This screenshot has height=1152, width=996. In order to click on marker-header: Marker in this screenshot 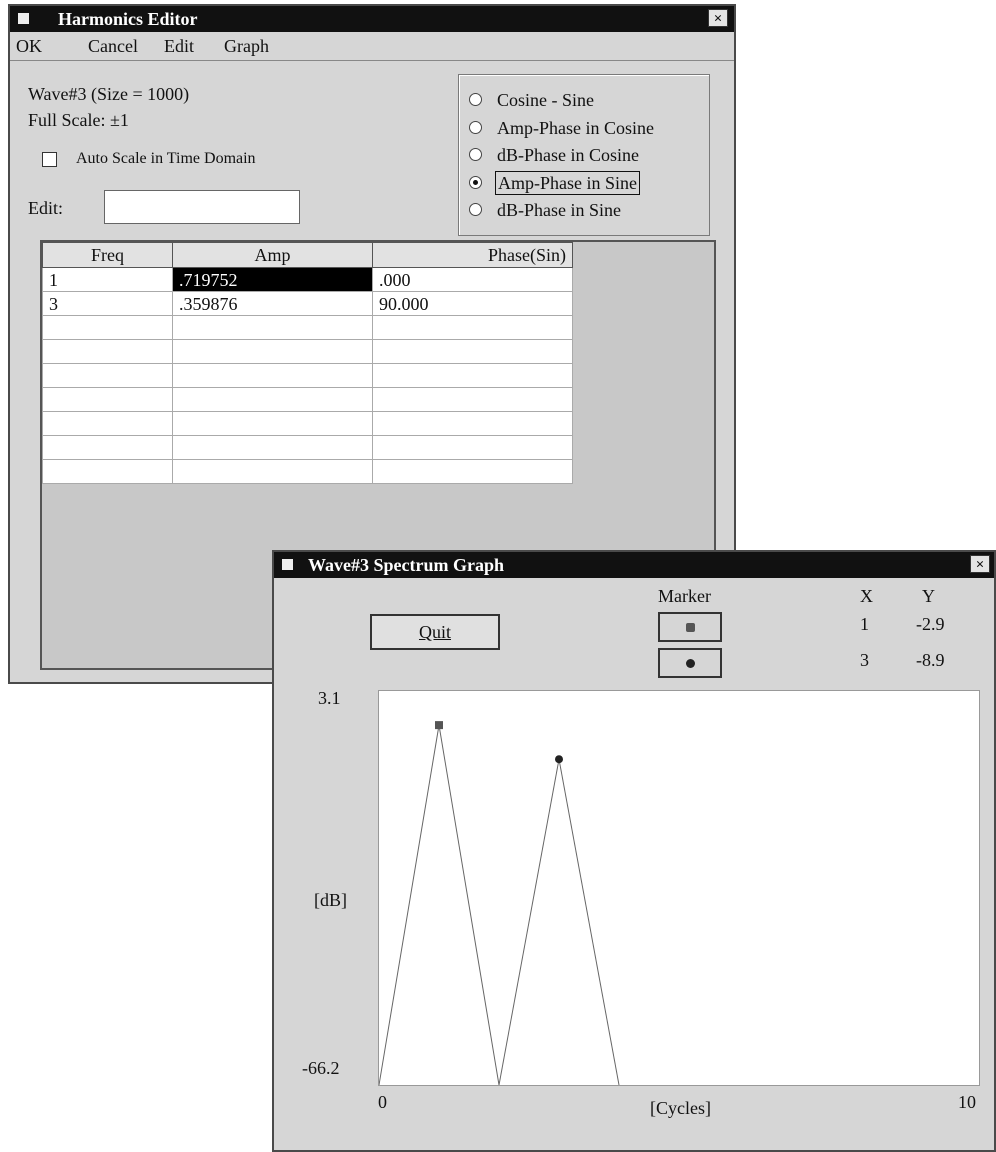, I will do `click(684, 596)`.